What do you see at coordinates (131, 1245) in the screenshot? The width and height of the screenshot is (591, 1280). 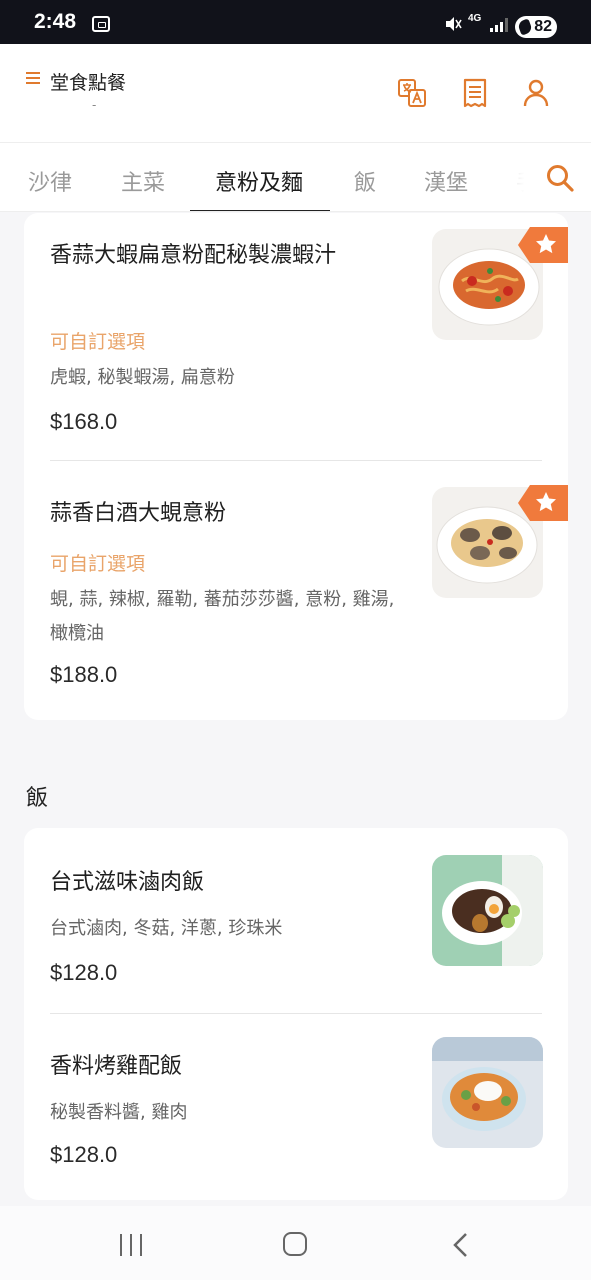 I see `recent-apps-icon` at bounding box center [131, 1245].